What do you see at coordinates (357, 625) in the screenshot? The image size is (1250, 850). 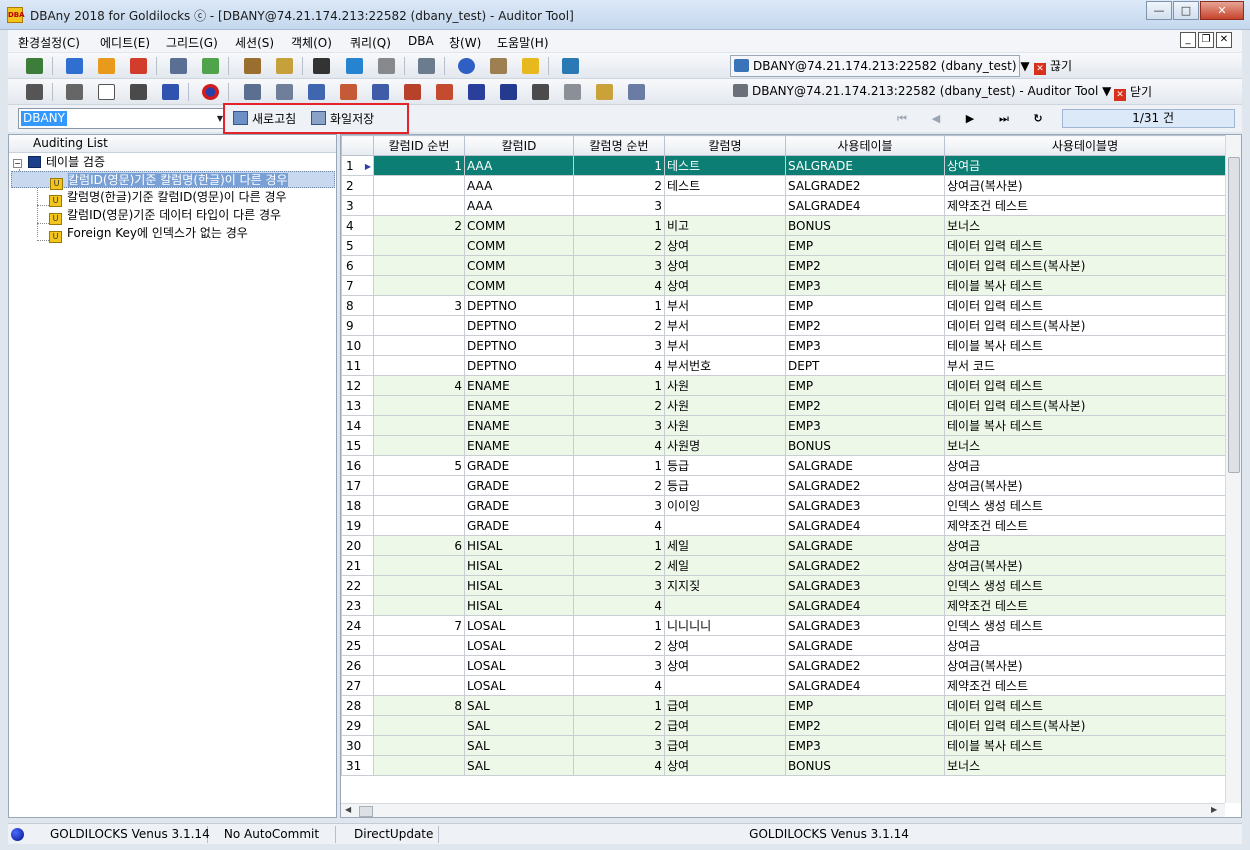 I see `row-number-cell: 24` at bounding box center [357, 625].